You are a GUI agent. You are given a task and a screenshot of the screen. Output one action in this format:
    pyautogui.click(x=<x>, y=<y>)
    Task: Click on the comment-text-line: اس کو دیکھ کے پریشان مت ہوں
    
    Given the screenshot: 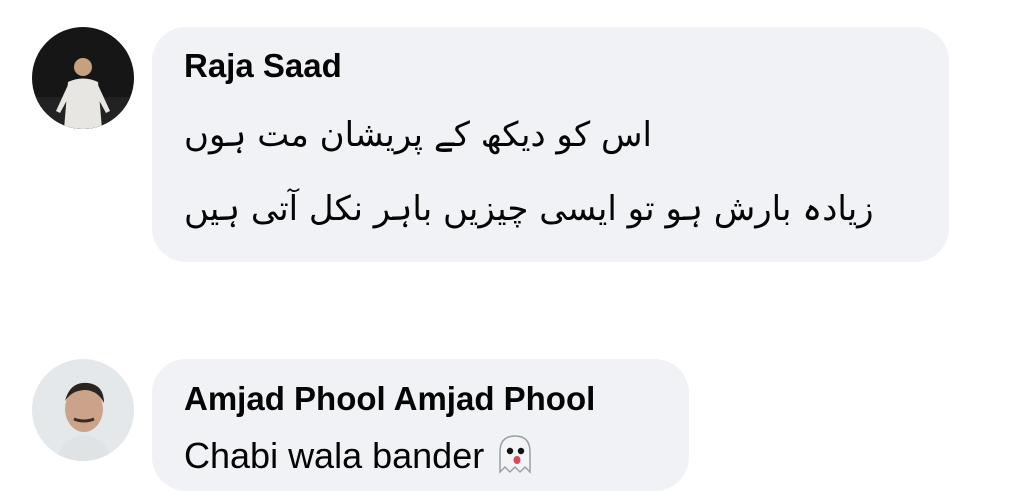 What is the action you would take?
    pyautogui.click(x=418, y=135)
    